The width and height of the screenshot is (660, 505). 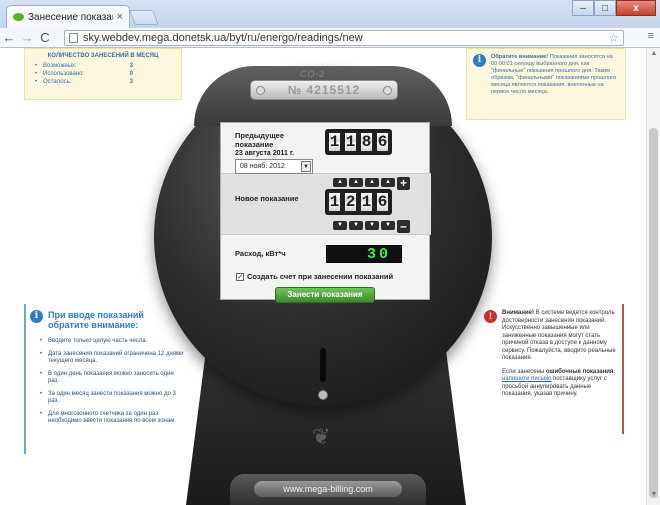 What do you see at coordinates (350, 202) in the screenshot?
I see `new-digit: 2` at bounding box center [350, 202].